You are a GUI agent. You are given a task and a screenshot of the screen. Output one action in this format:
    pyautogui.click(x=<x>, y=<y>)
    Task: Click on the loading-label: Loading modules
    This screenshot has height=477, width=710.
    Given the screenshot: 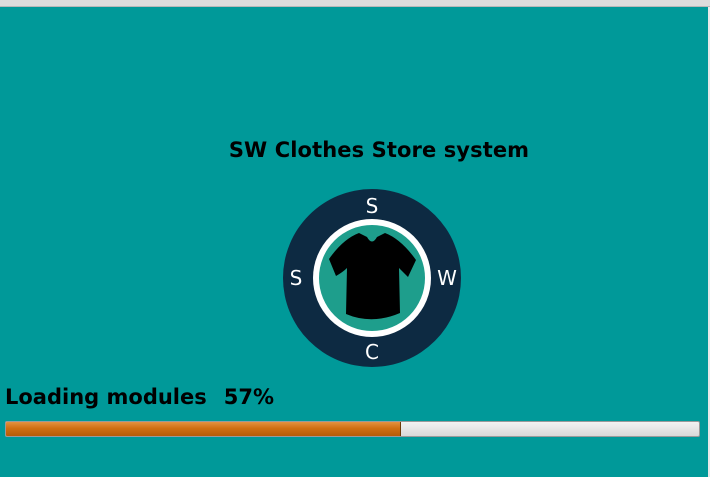 What is the action you would take?
    pyautogui.click(x=106, y=397)
    